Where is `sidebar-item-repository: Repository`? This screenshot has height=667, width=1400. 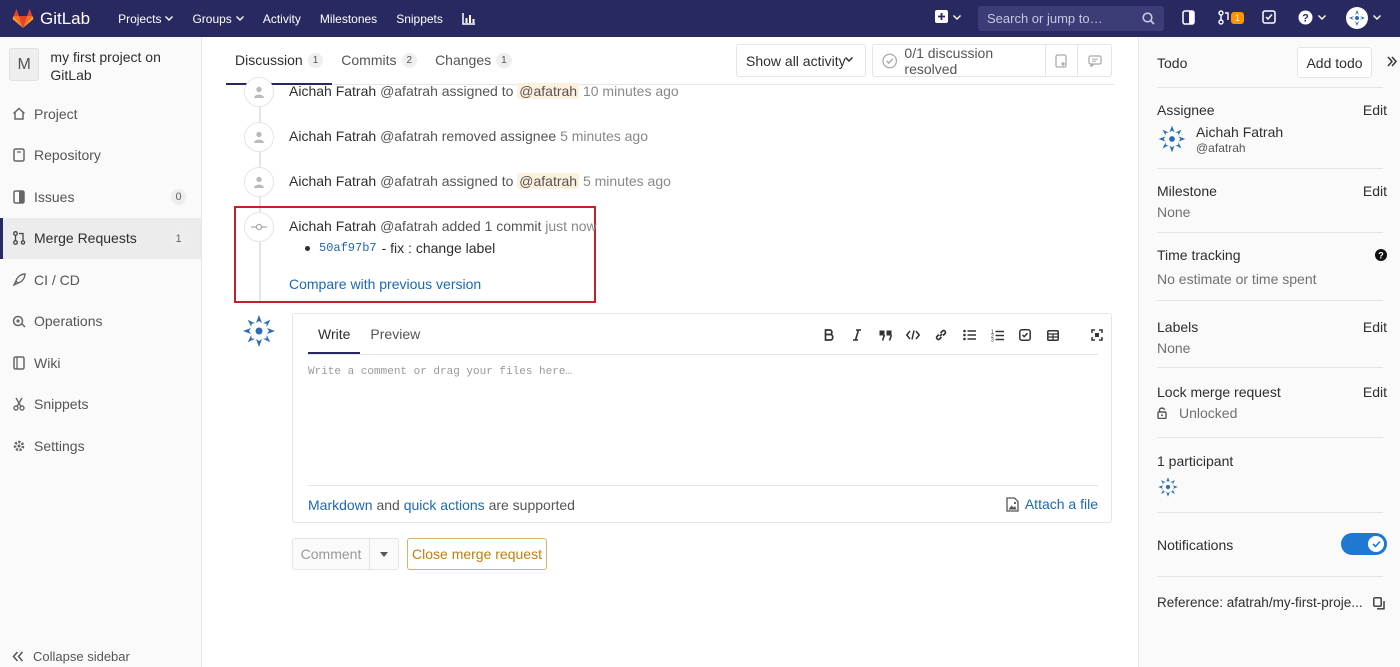 sidebar-item-repository: Repository is located at coordinates (100, 156).